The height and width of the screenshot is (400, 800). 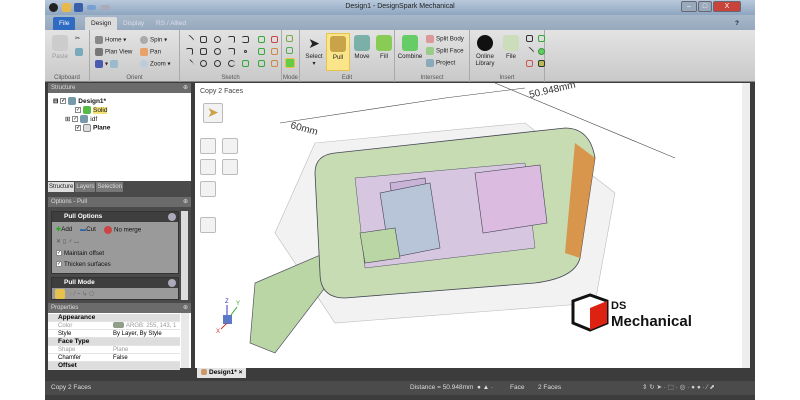 I want to click on tab-file: File, so click(x=64, y=23).